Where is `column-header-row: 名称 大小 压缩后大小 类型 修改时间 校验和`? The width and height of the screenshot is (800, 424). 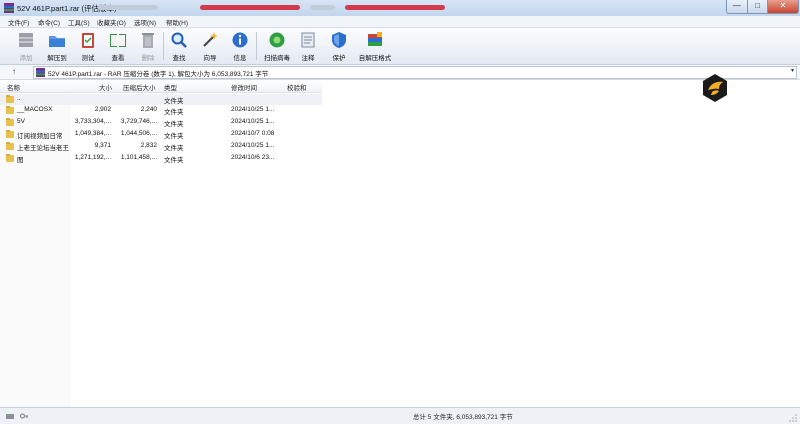 column-header-row: 名称 大小 压缩后大小 类型 修改时间 校验和 is located at coordinates (161, 86).